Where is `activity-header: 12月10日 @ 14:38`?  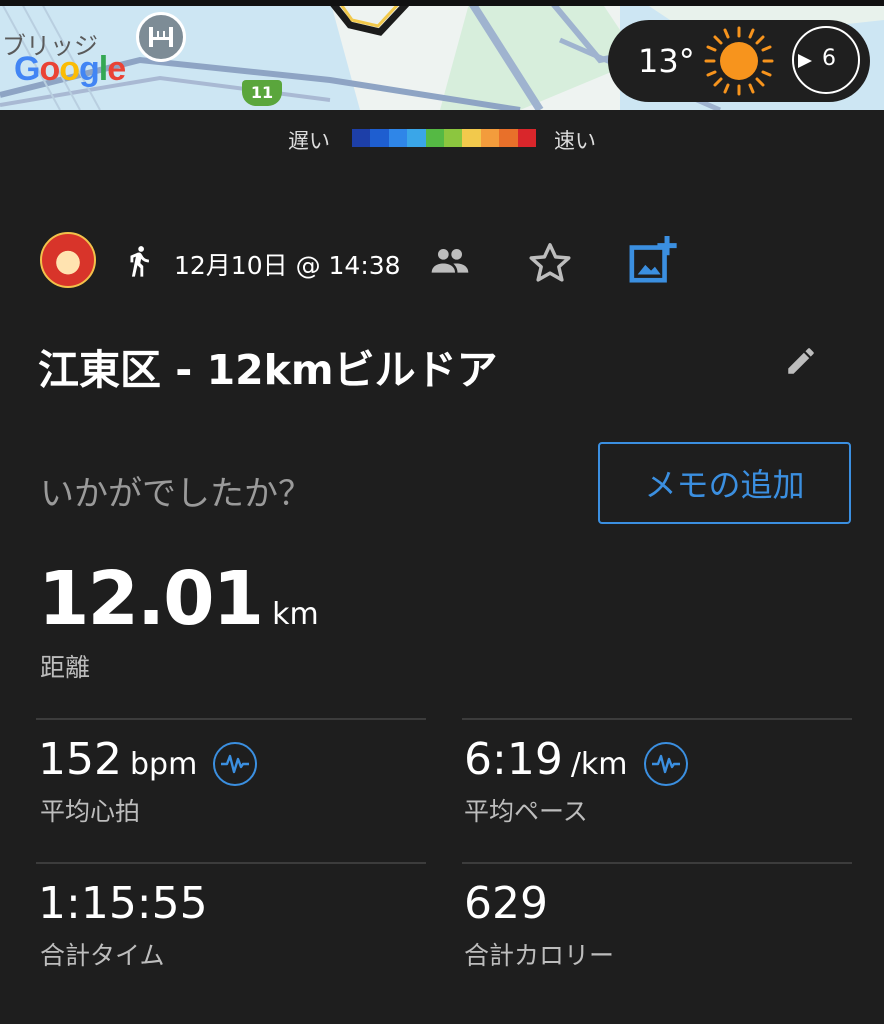 activity-header: 12月10日 @ 14:38 is located at coordinates (442, 262).